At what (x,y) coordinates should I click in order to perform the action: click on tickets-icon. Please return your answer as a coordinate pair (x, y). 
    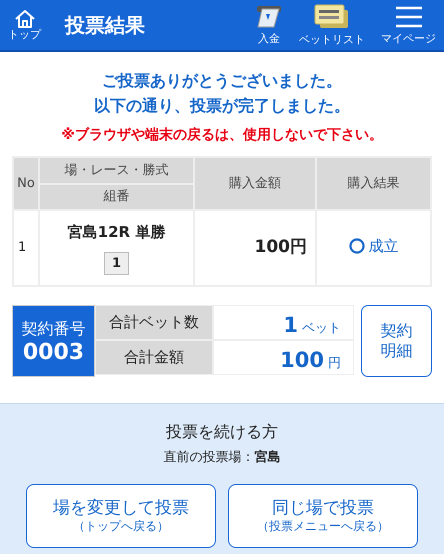
    Looking at the image, I should click on (332, 17).